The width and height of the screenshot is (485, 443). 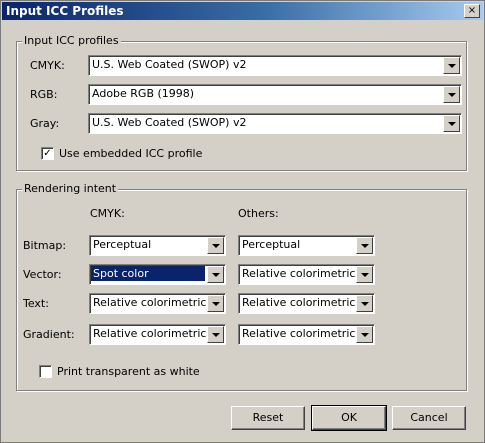 I want to click on use-embedded-icc-label: Use embedded ICC profile, so click(x=130, y=153).